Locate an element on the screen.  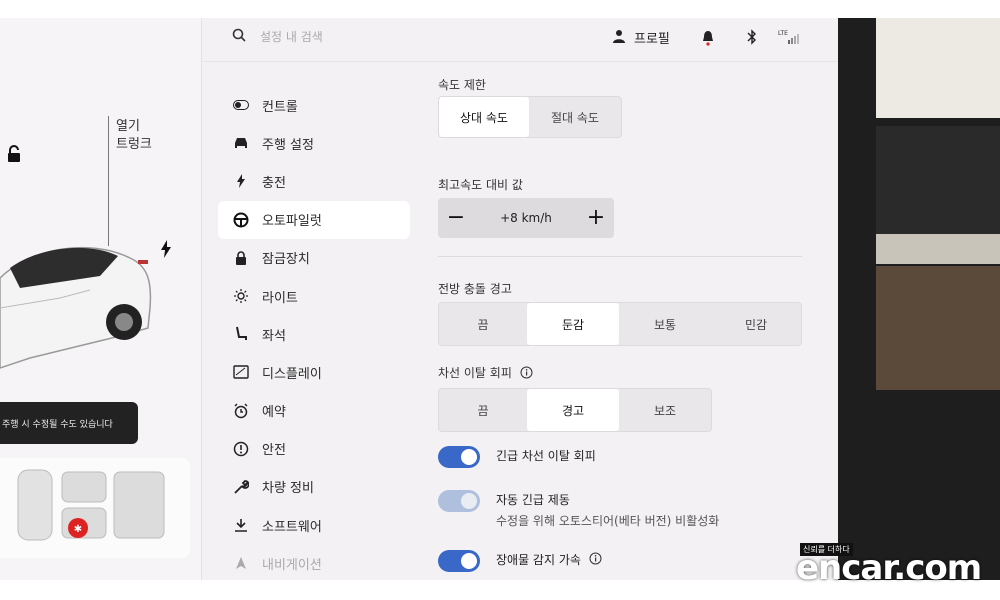
speed-limit-label: 속도 제한 is located at coordinates (462, 85).